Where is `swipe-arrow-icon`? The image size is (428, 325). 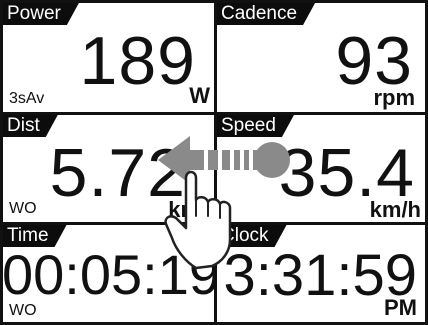
swipe-arrow-icon is located at coordinates (224, 160).